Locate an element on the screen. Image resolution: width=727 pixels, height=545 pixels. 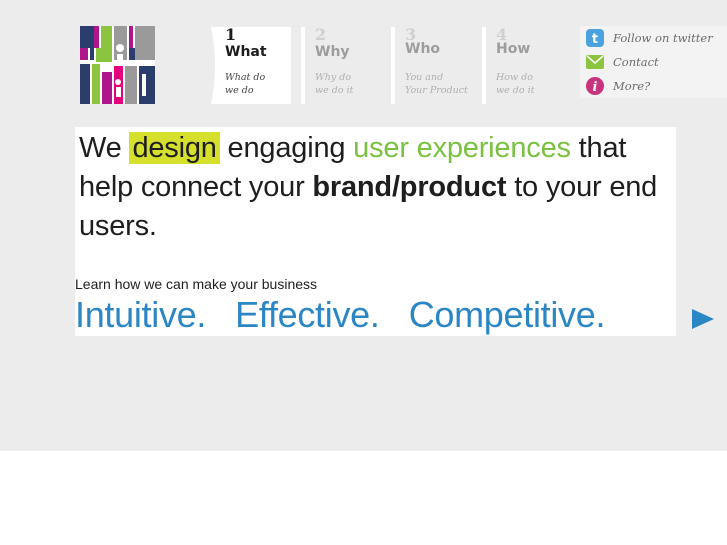
tab-what: 1 What What do we do is located at coordinates (251, 64).